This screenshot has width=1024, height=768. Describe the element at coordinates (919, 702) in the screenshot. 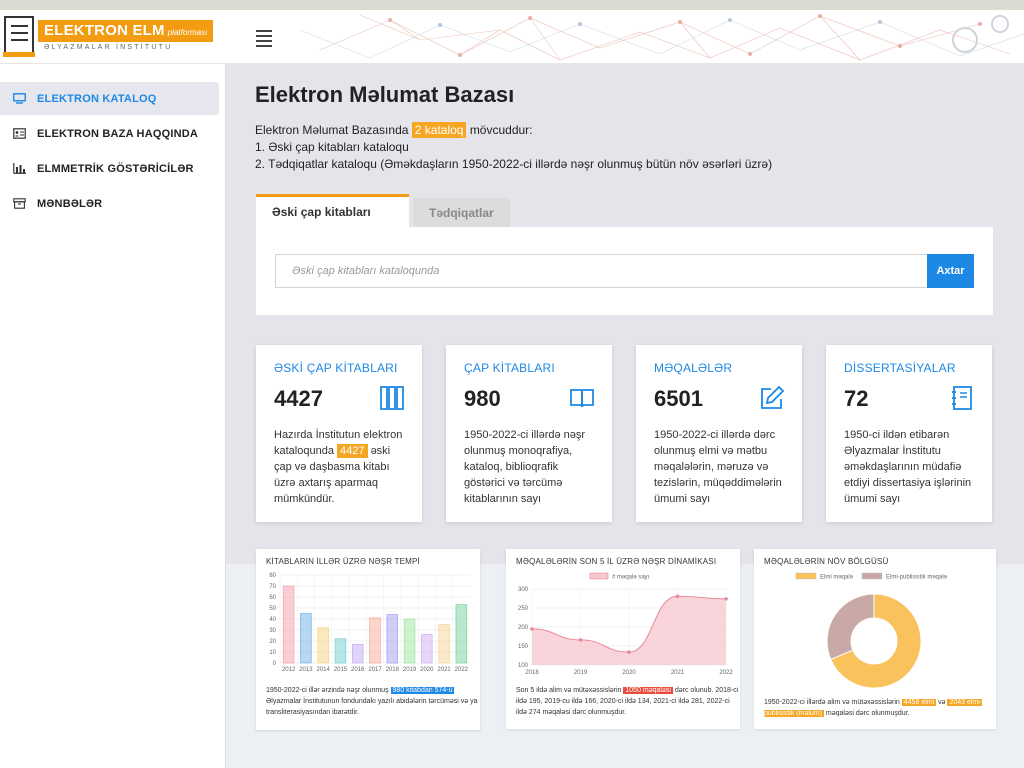

I see `chart-desc-highlight: 4458 elmi` at that location.